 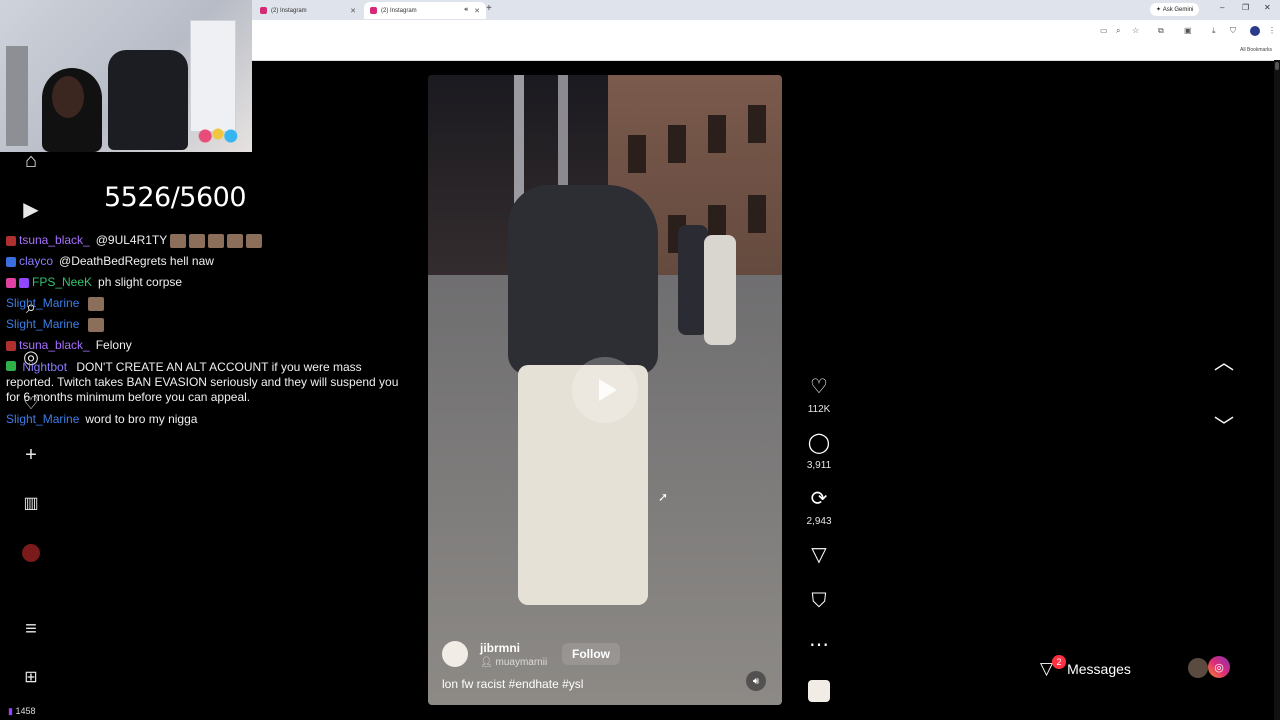 I want to click on ask-gemini-button: ✦ Ask Gemini, so click(x=1175, y=9).